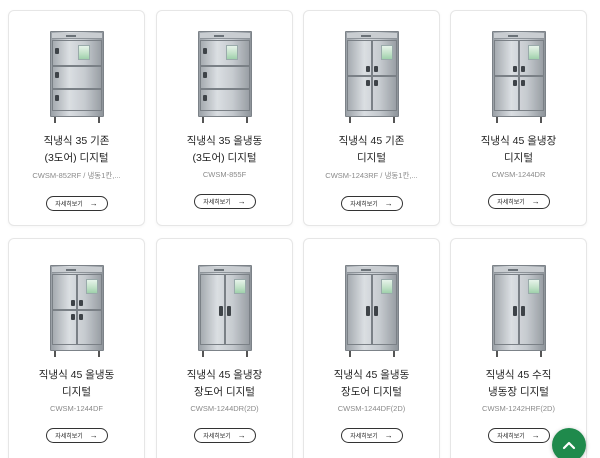 This screenshot has width=600, height=458. I want to click on product-name: 직냉식 45 올냉장 디지털, so click(519, 150).